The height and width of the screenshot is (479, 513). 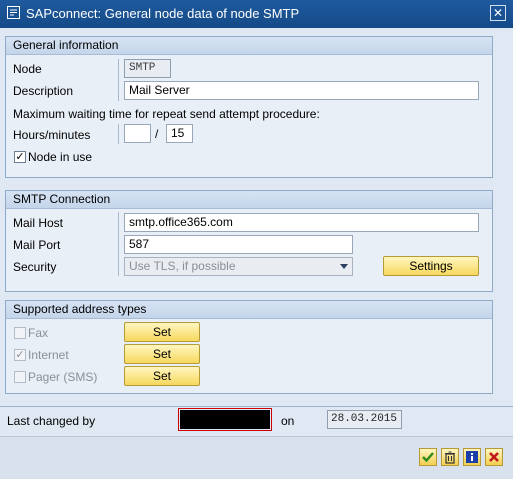 I want to click on minutes-input: 15, so click(x=179, y=133).